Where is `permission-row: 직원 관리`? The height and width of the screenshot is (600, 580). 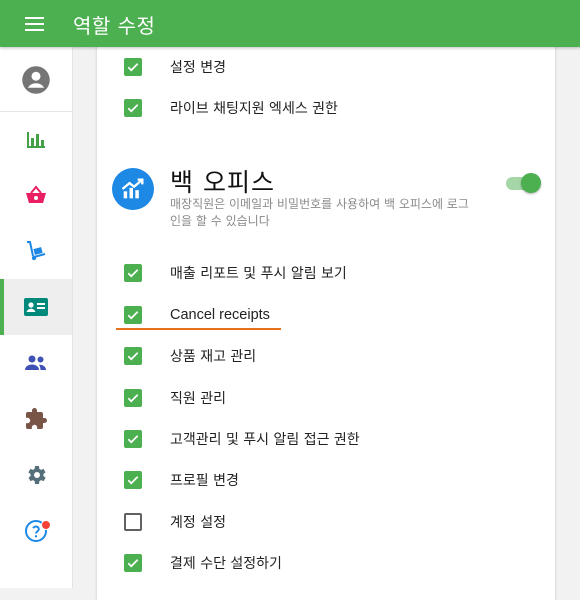
permission-row: 직원 관리 is located at coordinates (175, 398).